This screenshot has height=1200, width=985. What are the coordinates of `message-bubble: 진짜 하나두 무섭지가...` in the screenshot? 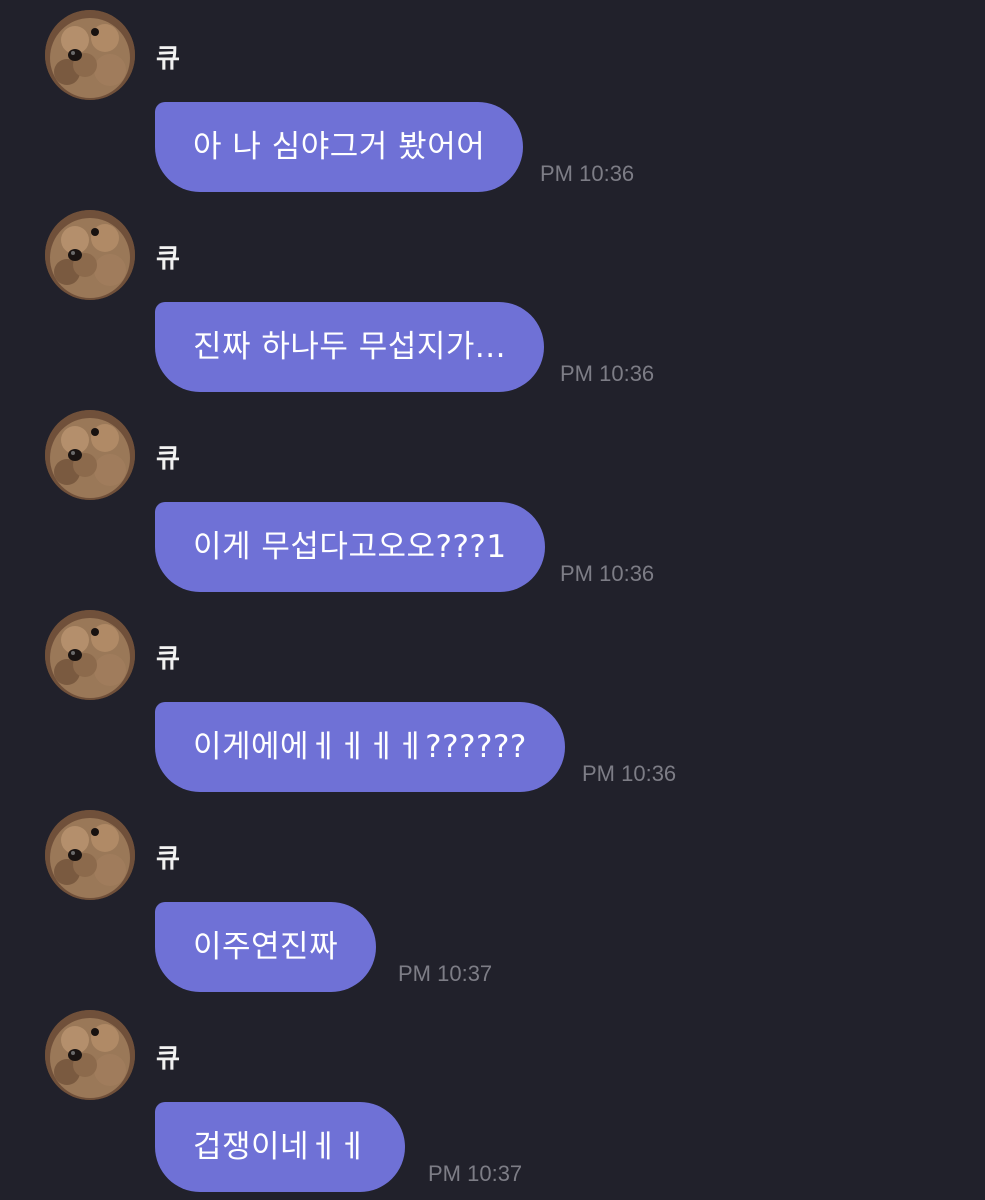 It's located at (349, 347).